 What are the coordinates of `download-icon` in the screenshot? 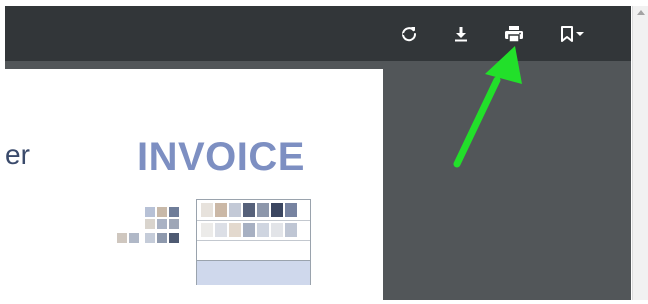 It's located at (461, 34).